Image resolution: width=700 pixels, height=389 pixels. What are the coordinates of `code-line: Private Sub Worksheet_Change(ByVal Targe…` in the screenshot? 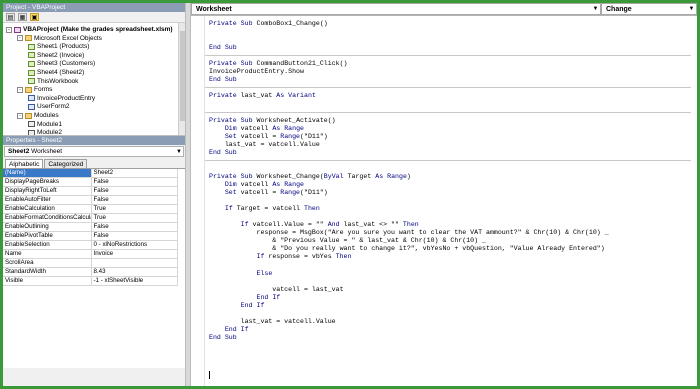 It's located at (310, 176).